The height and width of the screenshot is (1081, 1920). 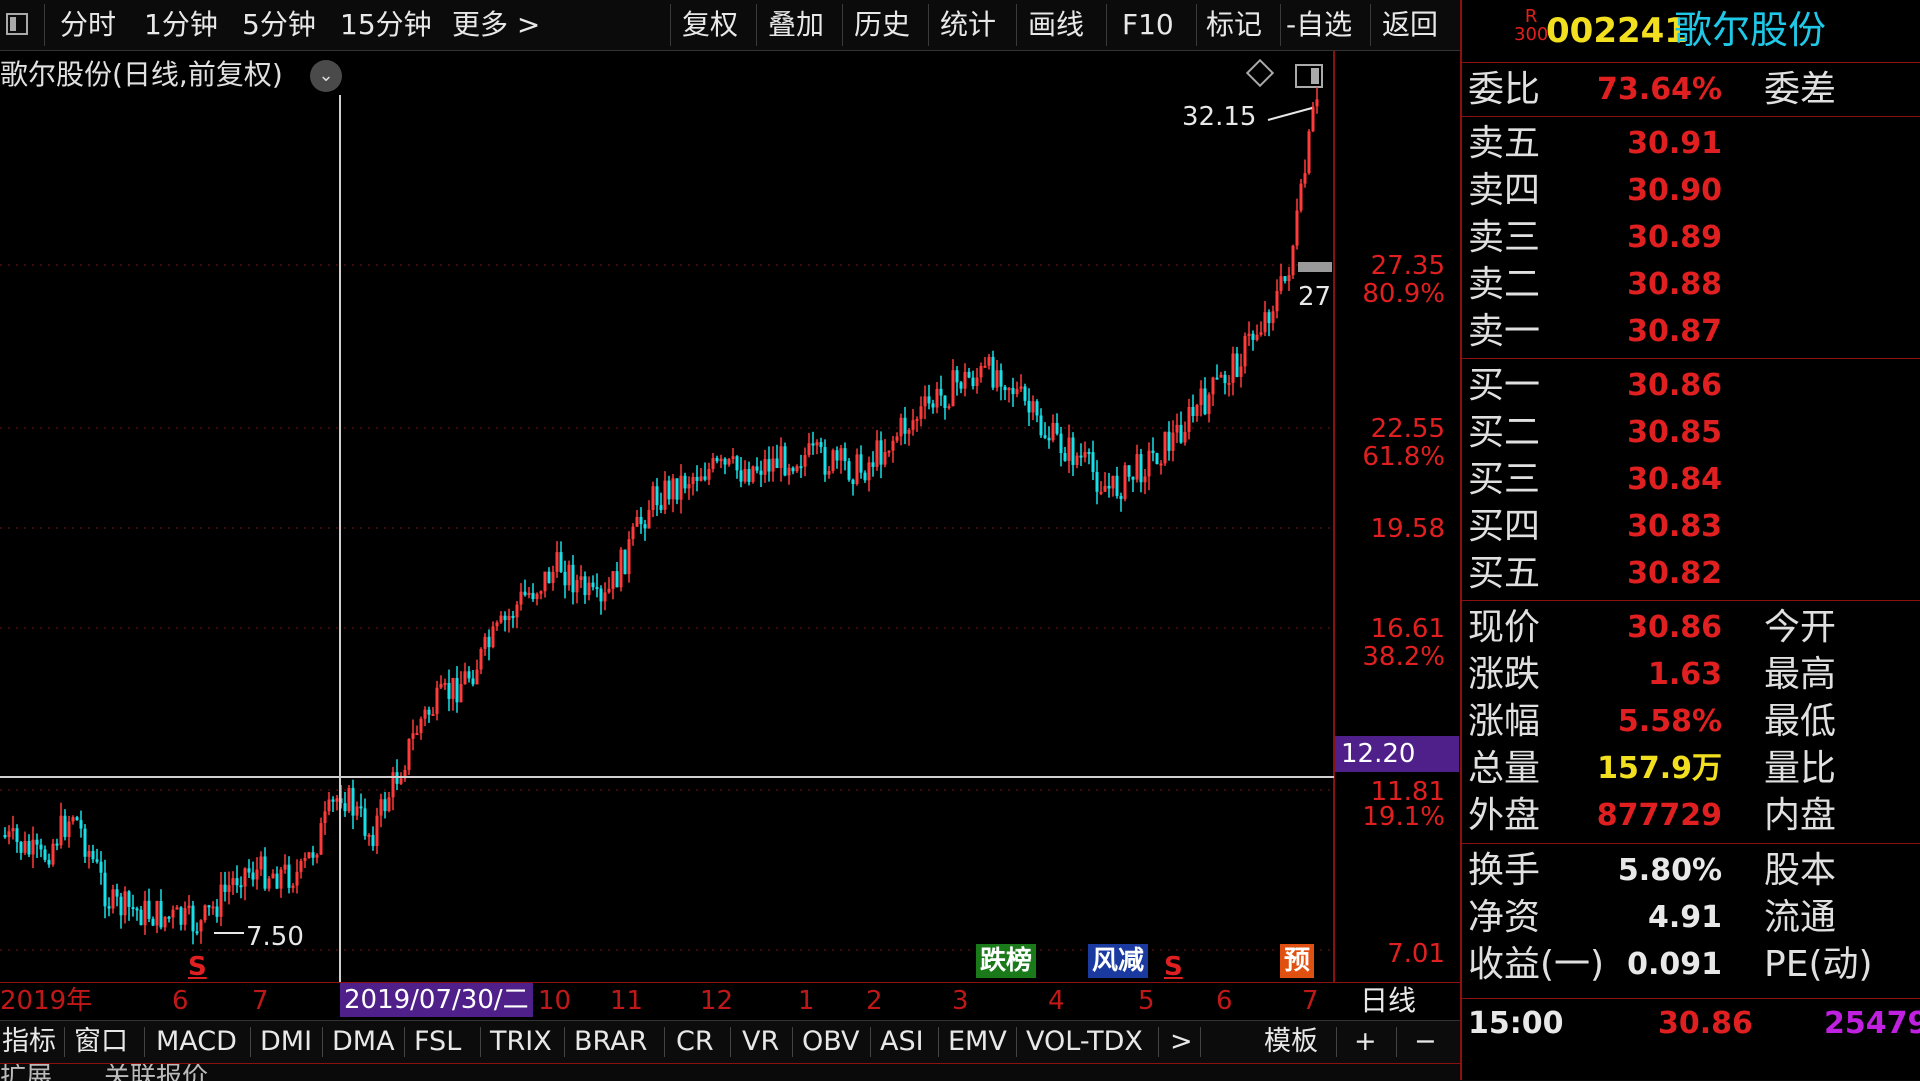 I want to click on period-label: 日线, so click(x=1388, y=1001).